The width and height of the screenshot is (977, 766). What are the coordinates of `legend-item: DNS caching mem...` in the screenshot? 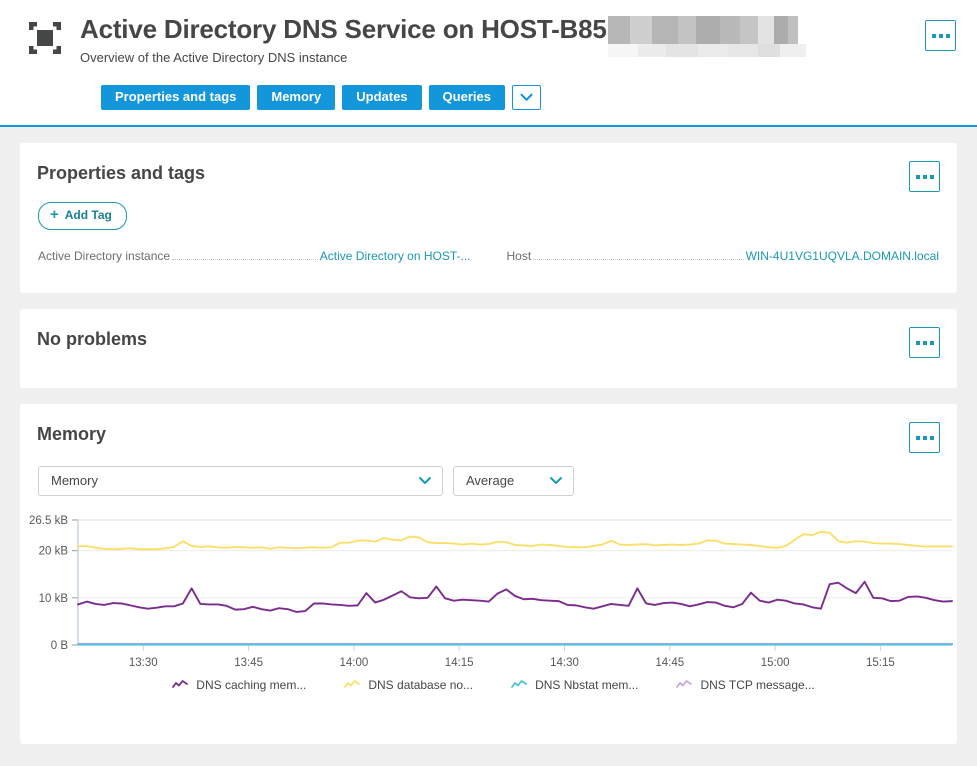 It's located at (239, 685).